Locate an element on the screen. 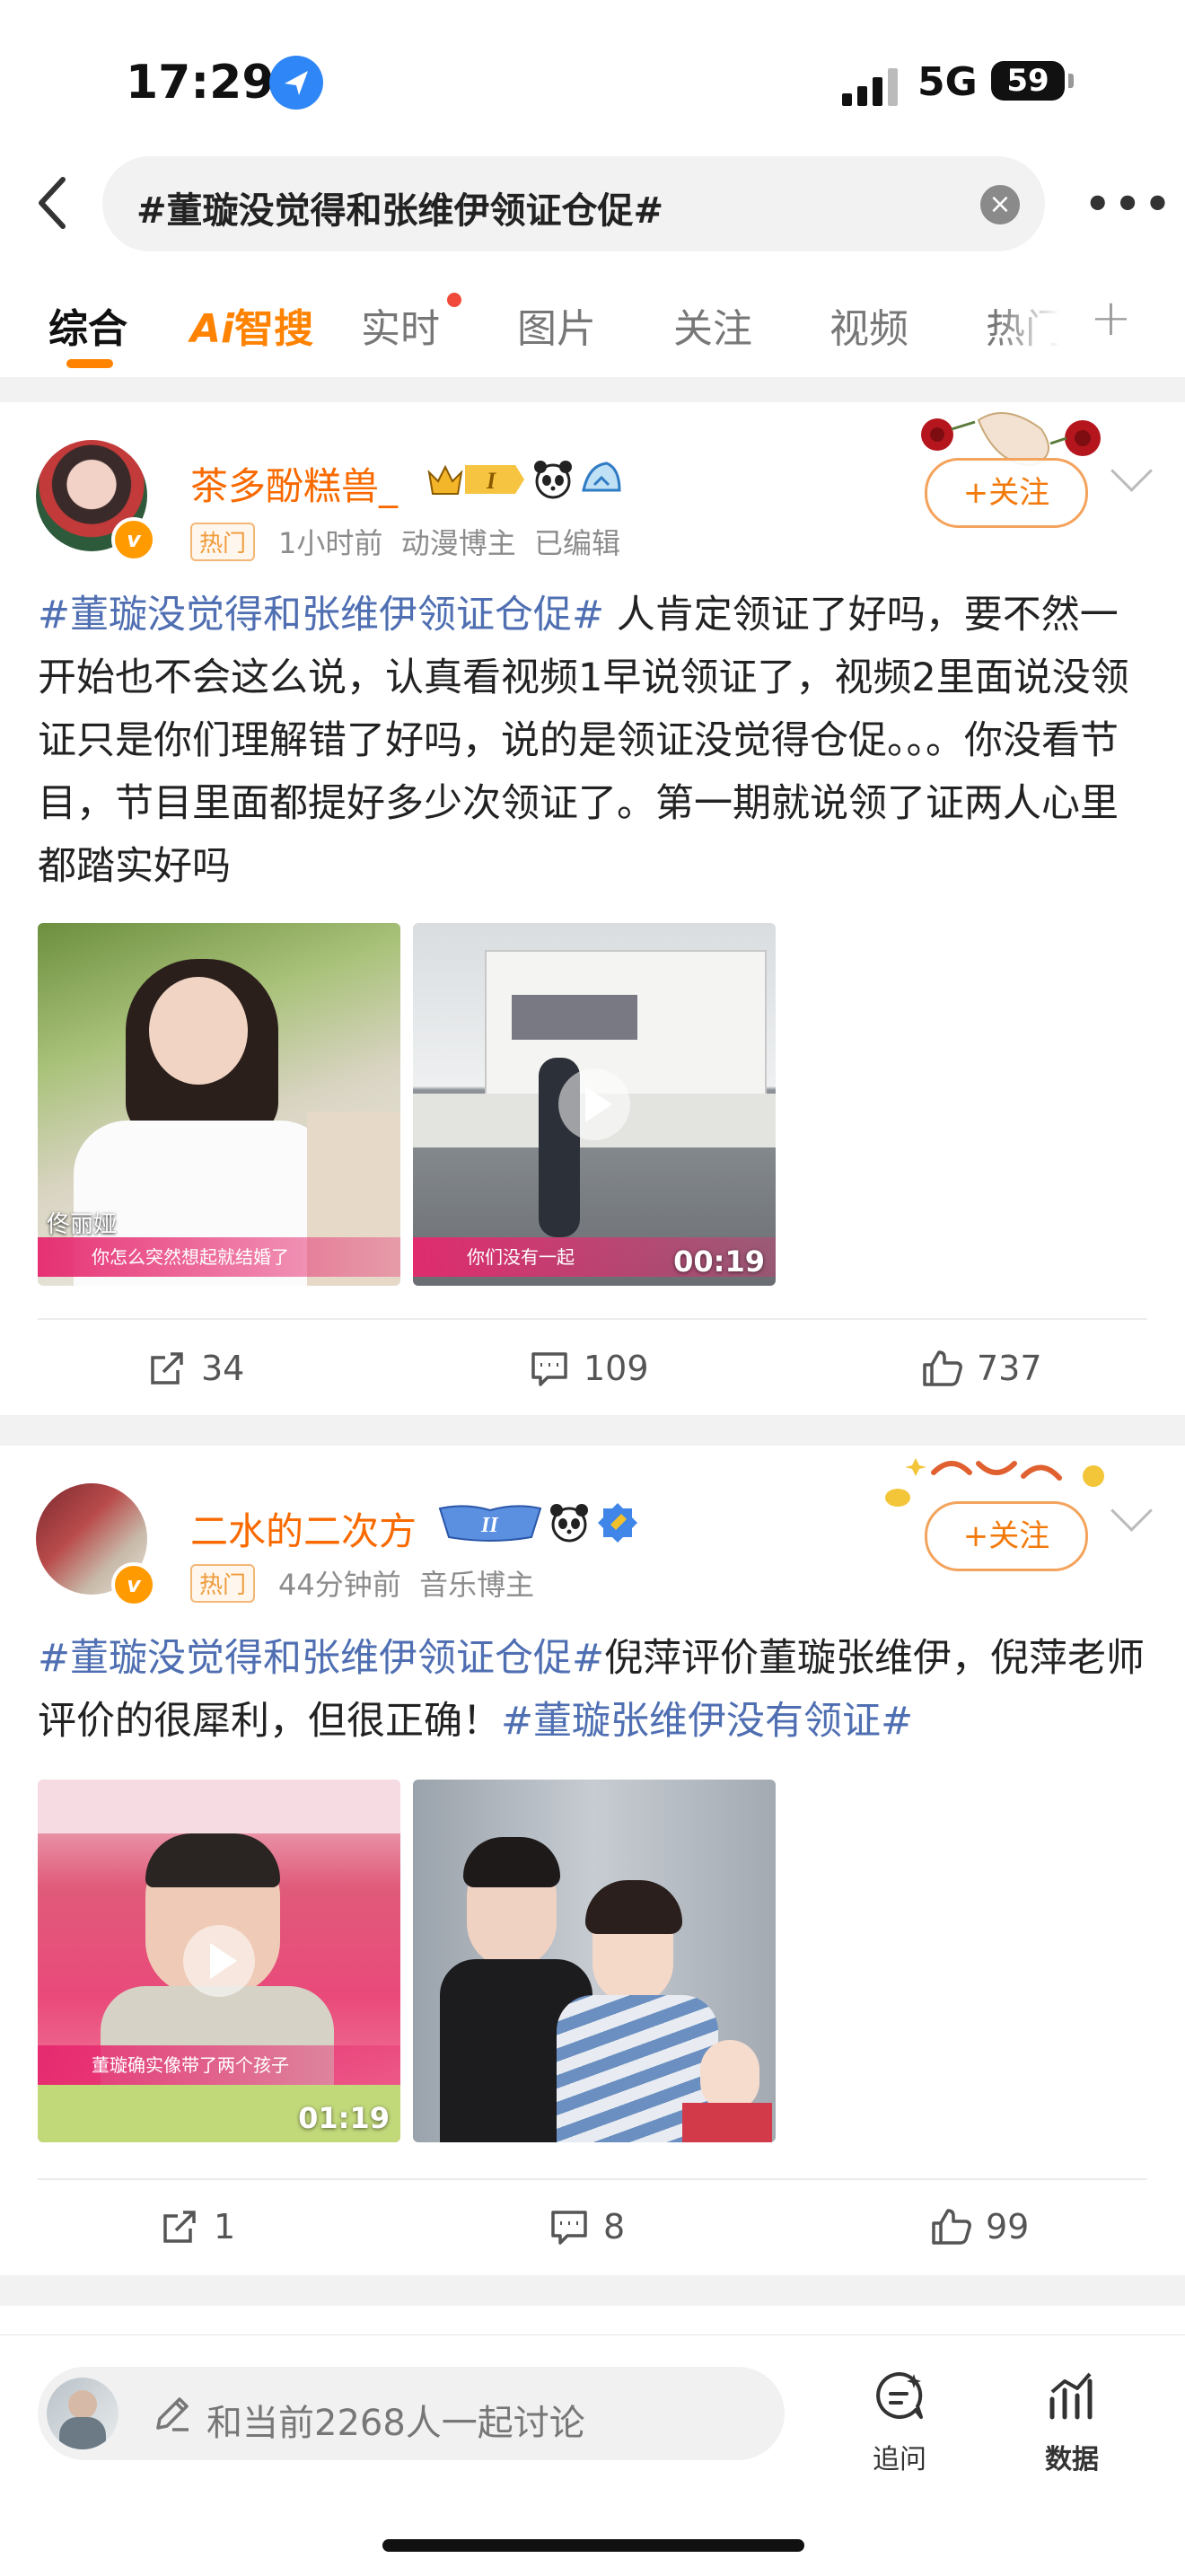 The width and height of the screenshot is (1185, 2576). svg-text: I is located at coordinates (491, 481).